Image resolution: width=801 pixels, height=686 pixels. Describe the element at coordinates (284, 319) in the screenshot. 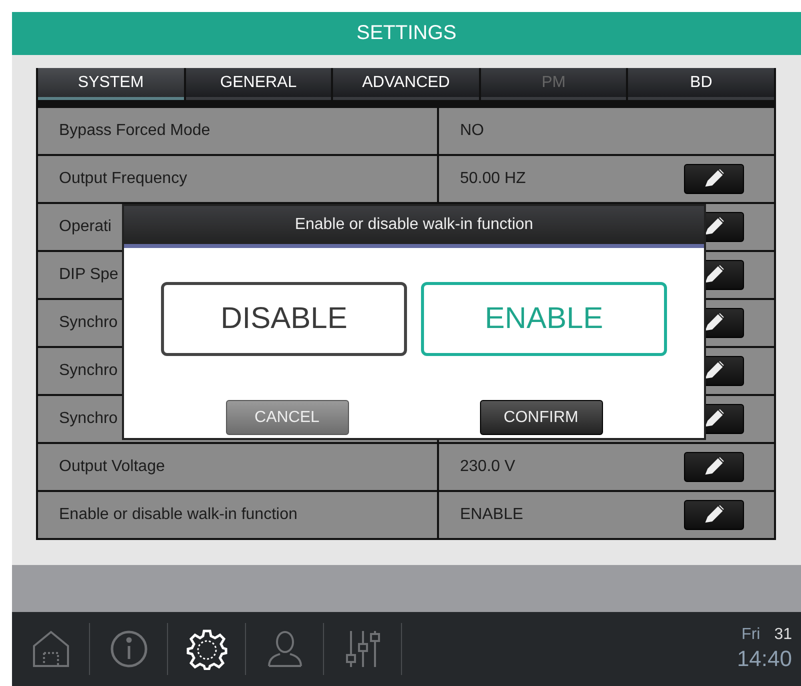

I see `option-button: DISABLE` at that location.